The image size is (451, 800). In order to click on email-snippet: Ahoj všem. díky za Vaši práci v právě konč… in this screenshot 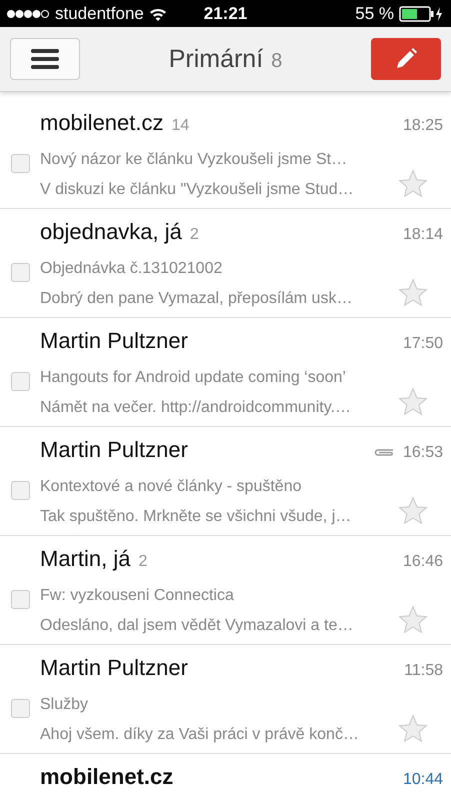, I will do `click(200, 735)`.